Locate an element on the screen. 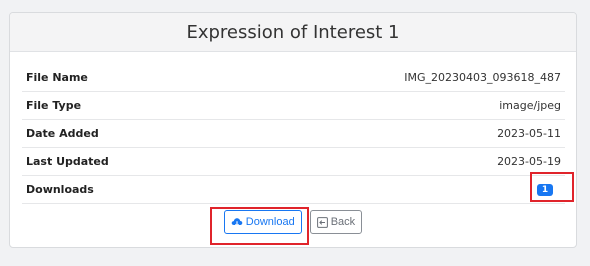 This screenshot has height=266, width=590. detail-row-file-name: File Name IMG_20230403_093618_487 is located at coordinates (293, 78).